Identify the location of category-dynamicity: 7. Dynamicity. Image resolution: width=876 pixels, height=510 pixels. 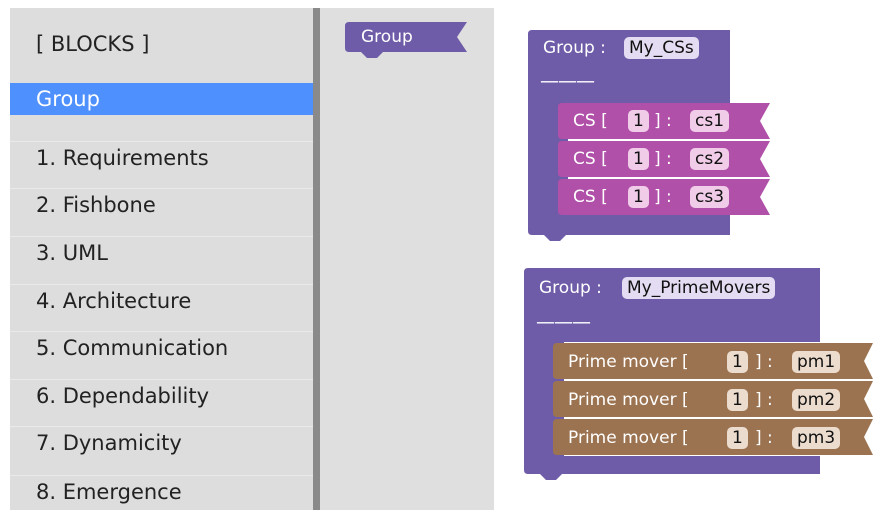
(161, 442).